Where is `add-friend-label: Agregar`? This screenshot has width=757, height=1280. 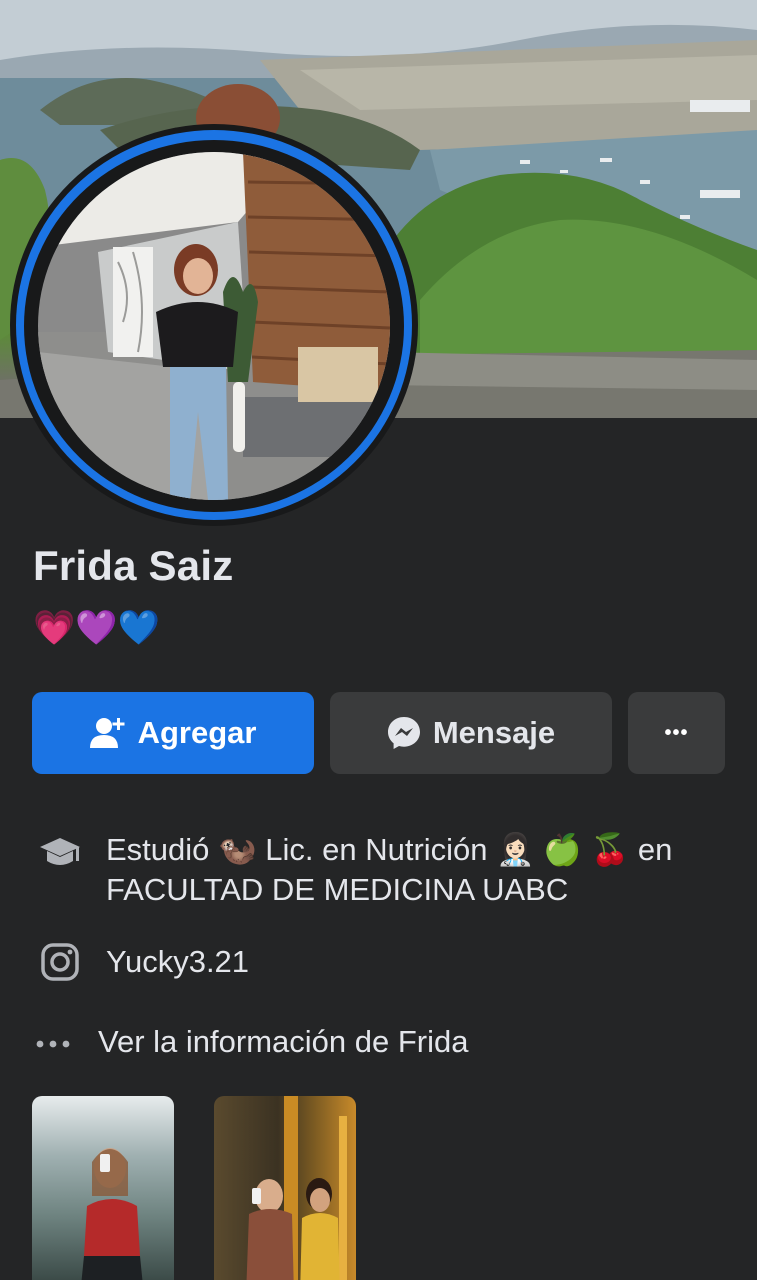 add-friend-label: Agregar is located at coordinates (197, 732).